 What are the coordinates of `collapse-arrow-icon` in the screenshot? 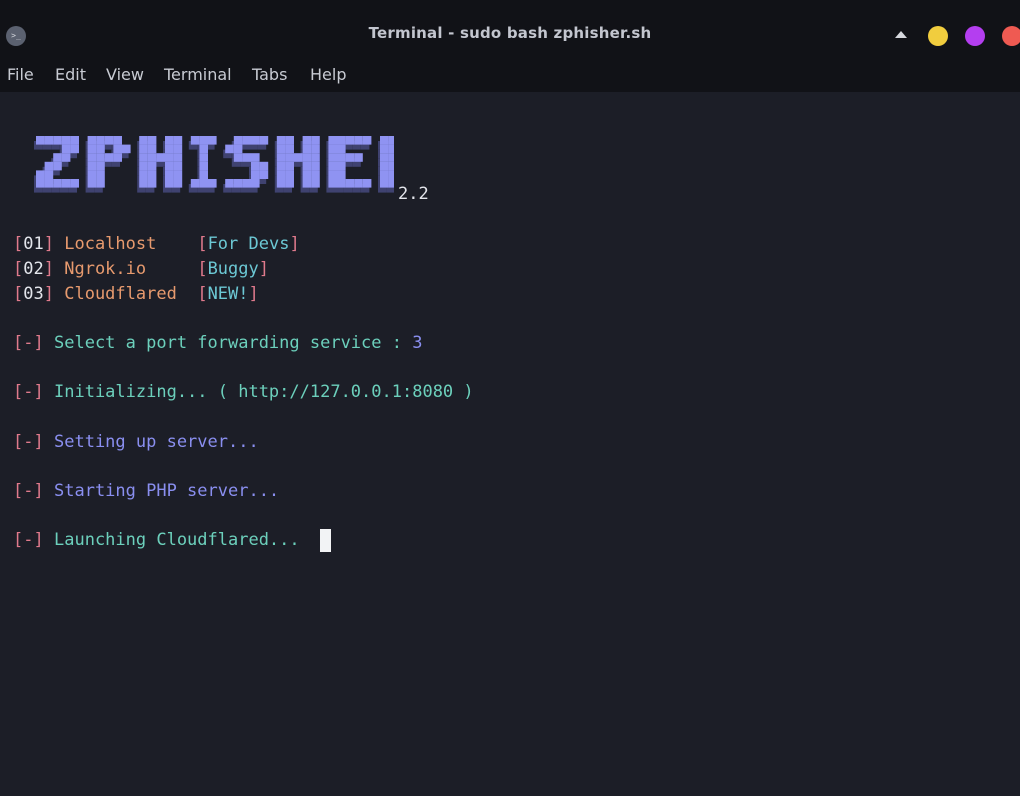 It's located at (901, 34).